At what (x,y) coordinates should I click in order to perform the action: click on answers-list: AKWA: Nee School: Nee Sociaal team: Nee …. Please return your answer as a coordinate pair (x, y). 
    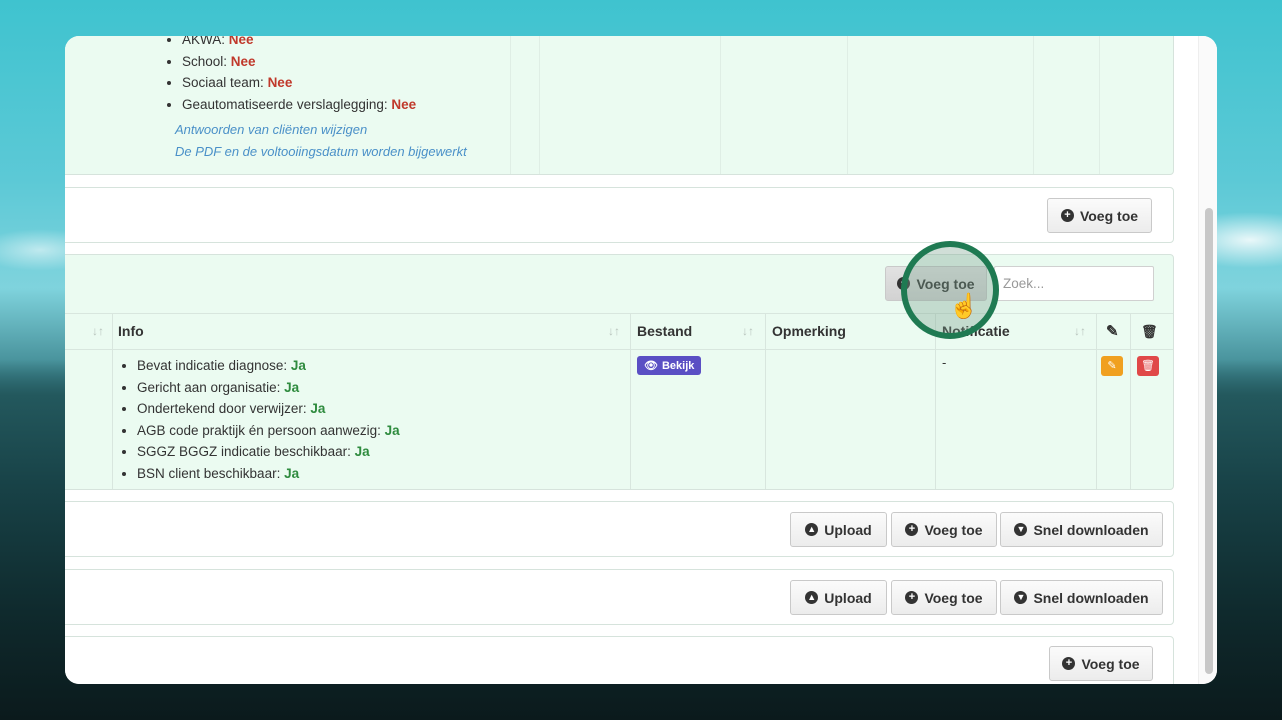
    Looking at the image, I should click on (285, 75).